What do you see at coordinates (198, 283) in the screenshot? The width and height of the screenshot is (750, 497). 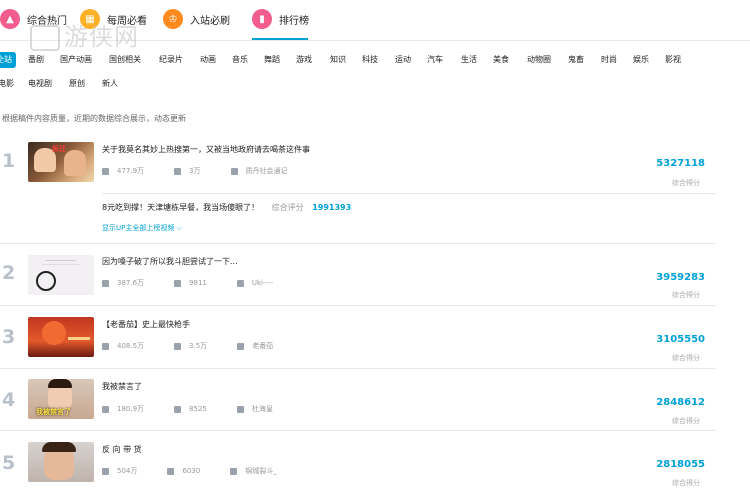 I see `danmaku-count: 9811` at bounding box center [198, 283].